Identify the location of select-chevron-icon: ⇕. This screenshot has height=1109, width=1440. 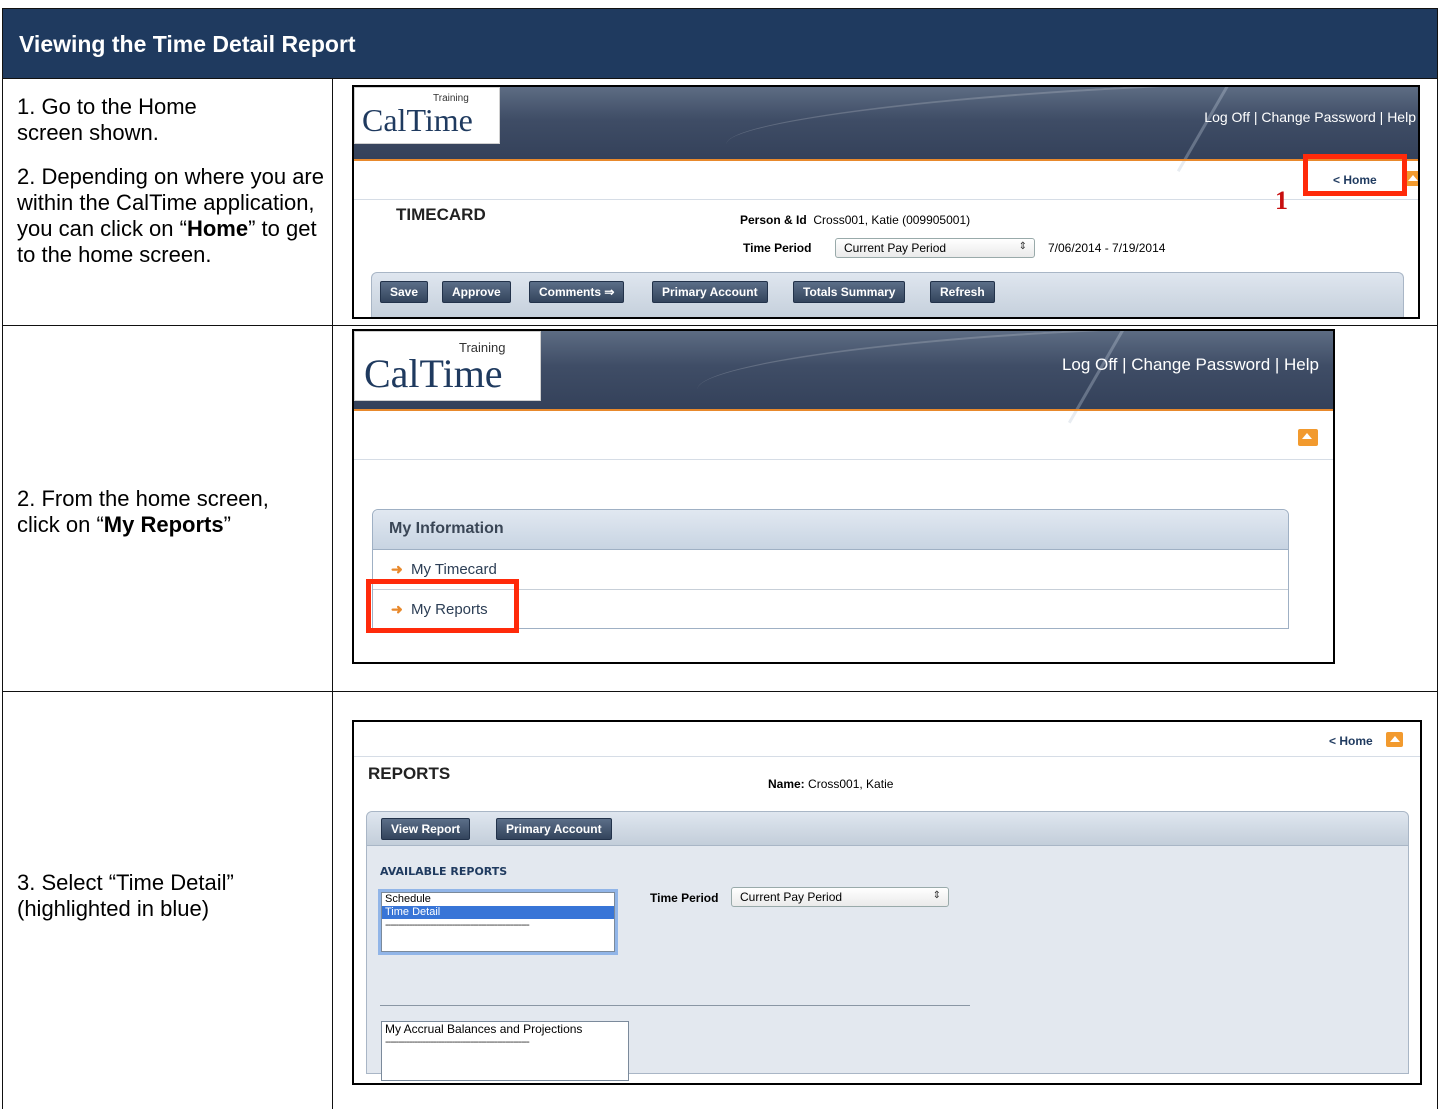
(1022, 246).